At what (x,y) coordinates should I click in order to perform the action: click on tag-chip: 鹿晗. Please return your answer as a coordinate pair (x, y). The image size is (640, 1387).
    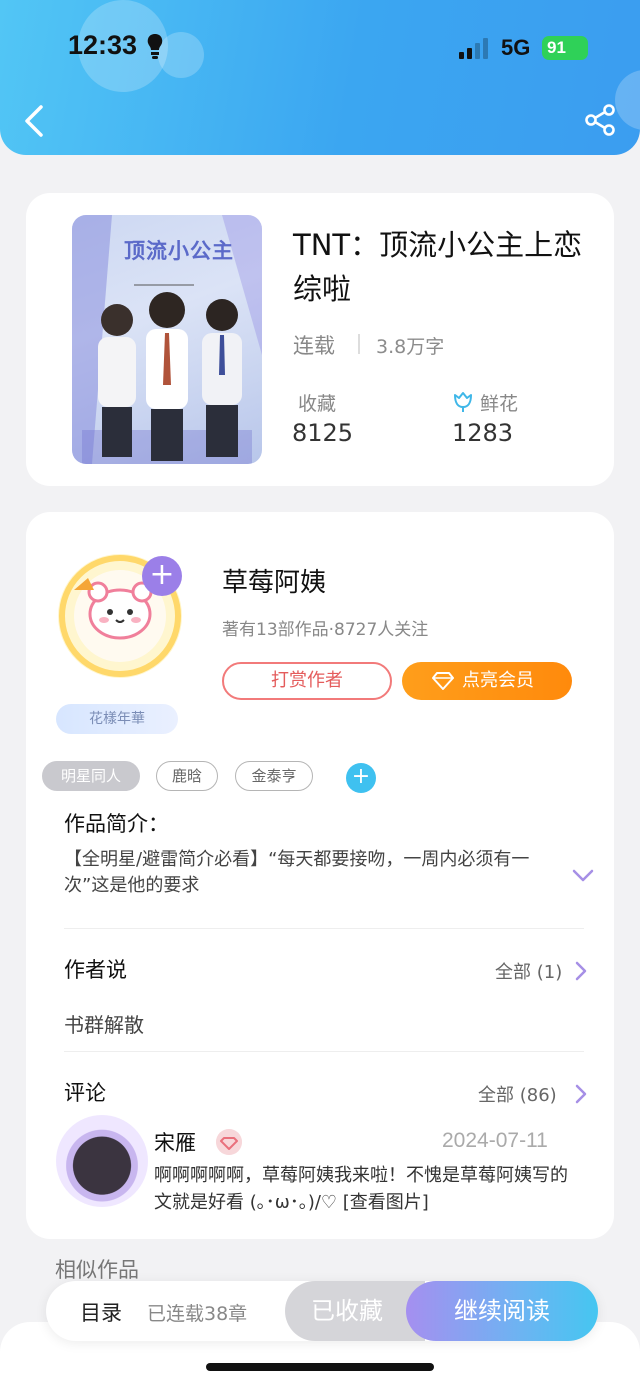
    Looking at the image, I should click on (187, 776).